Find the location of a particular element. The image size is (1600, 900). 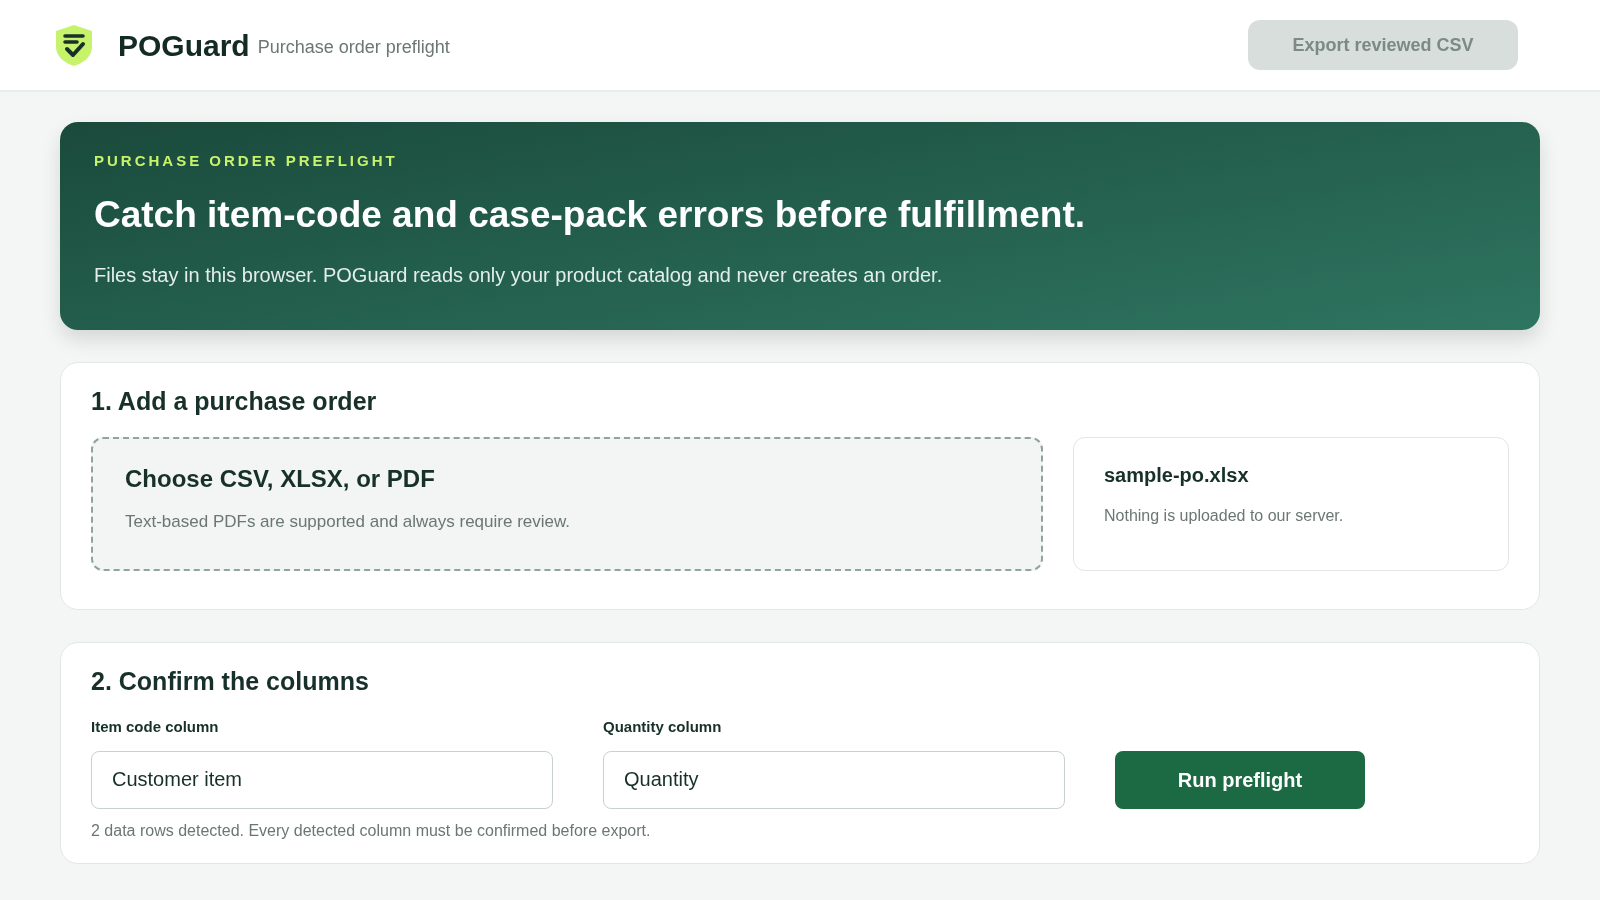

dropzone-title: Choose CSV, XLSX, or PDF is located at coordinates (280, 478).